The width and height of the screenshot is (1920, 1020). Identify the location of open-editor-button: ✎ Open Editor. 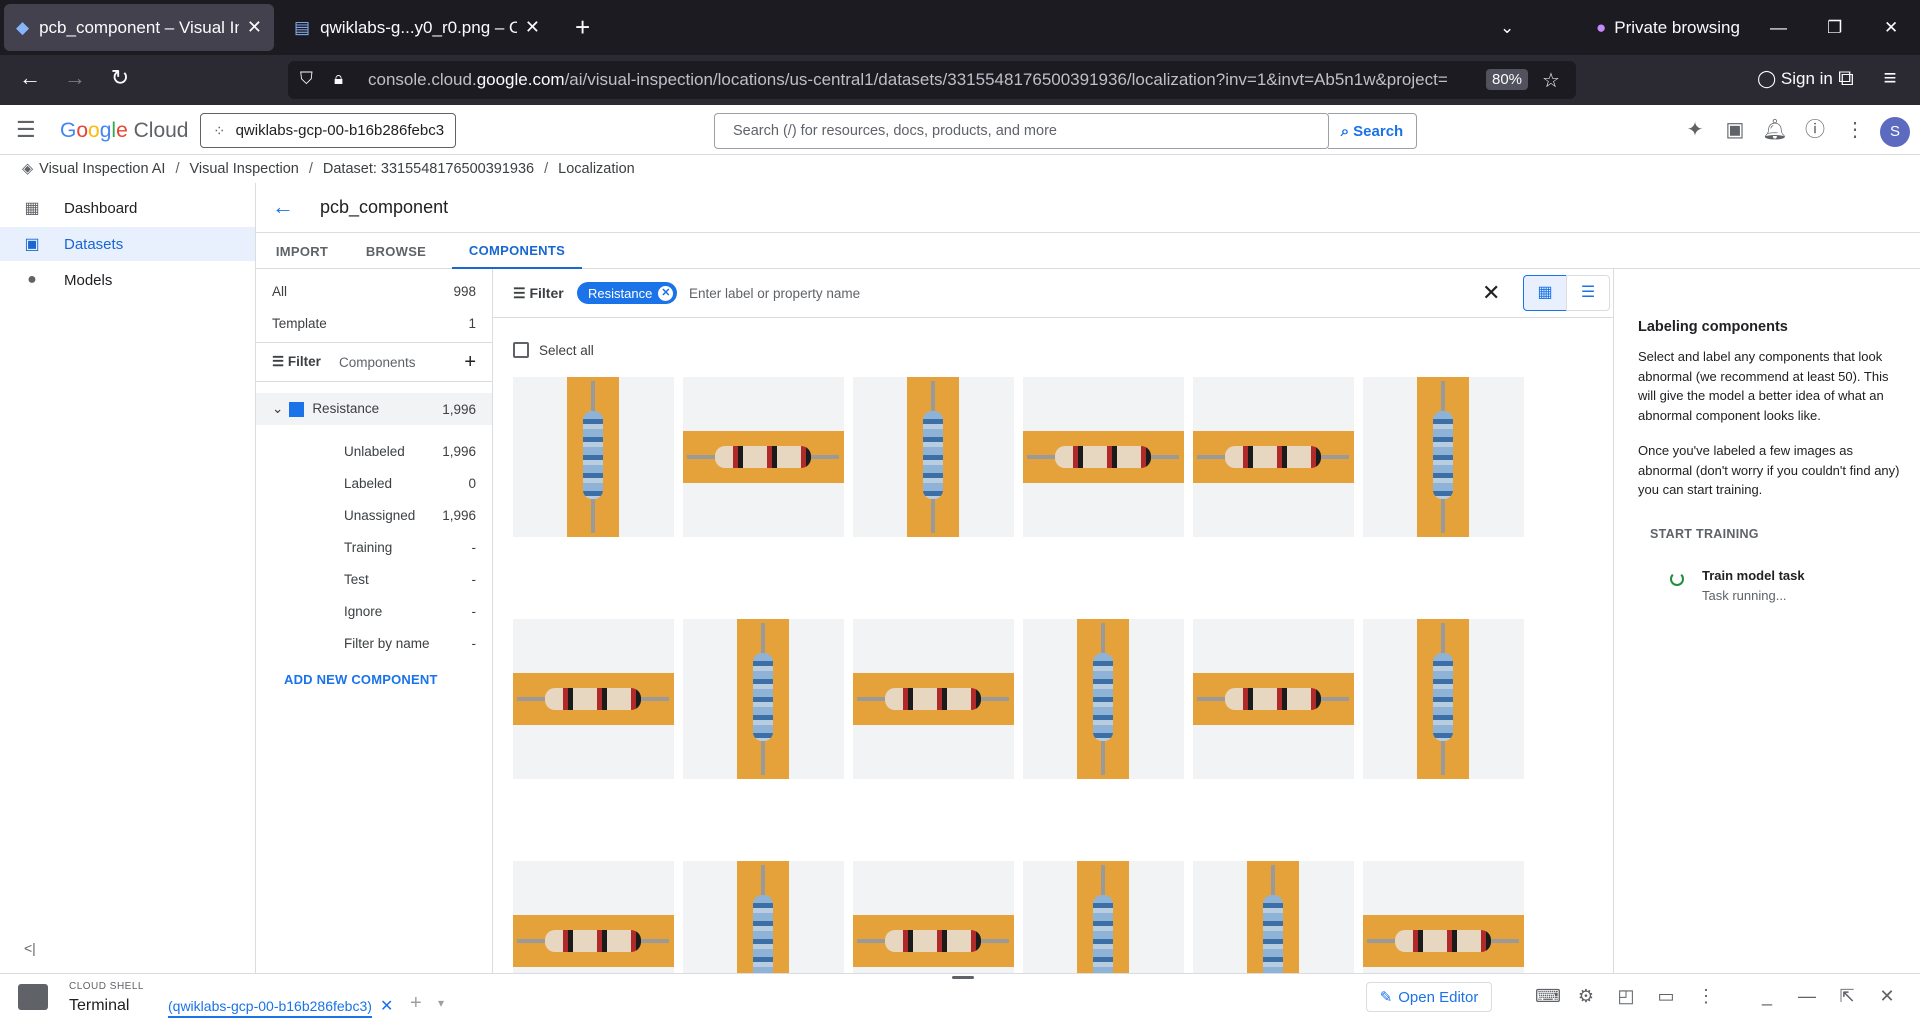
(1429, 997).